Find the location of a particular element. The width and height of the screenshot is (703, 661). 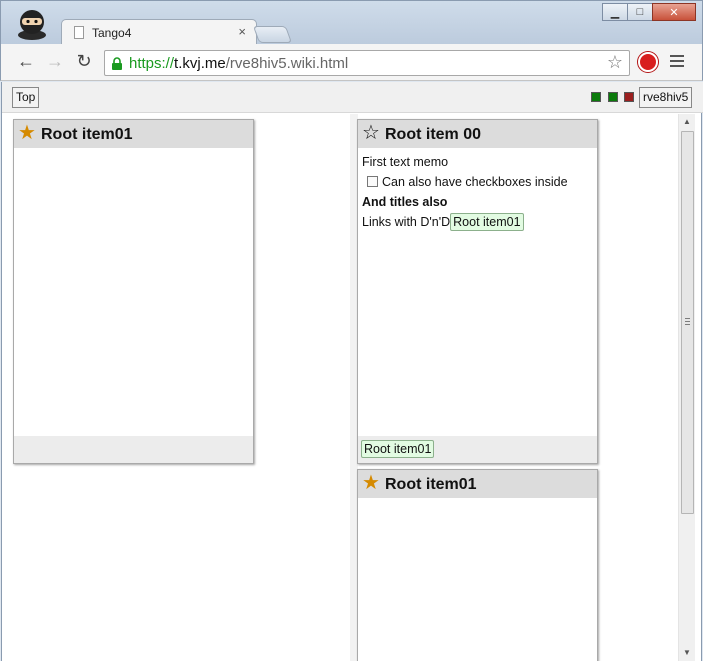

scrollbar-grip-icon is located at coordinates (687, 322).